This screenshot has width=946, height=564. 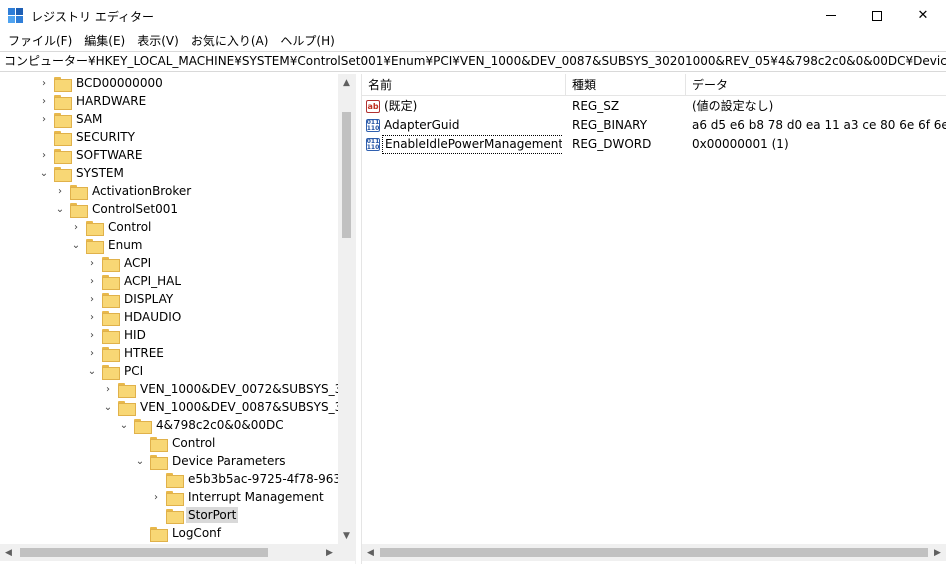 What do you see at coordinates (111, 227) in the screenshot?
I see `tree-node: › Control` at bounding box center [111, 227].